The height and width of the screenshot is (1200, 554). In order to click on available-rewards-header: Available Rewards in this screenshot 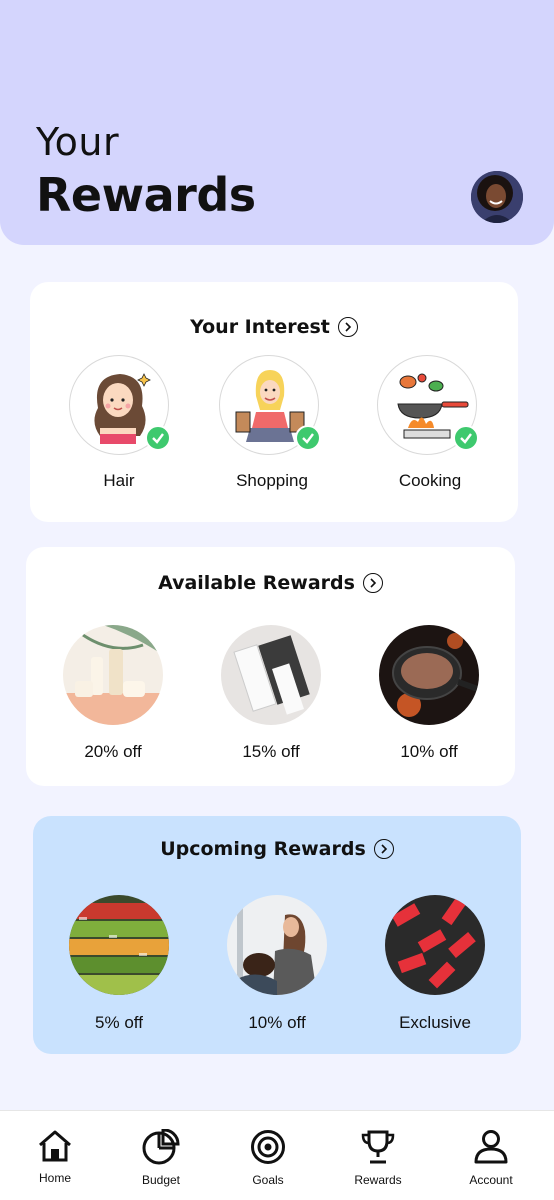, I will do `click(270, 583)`.